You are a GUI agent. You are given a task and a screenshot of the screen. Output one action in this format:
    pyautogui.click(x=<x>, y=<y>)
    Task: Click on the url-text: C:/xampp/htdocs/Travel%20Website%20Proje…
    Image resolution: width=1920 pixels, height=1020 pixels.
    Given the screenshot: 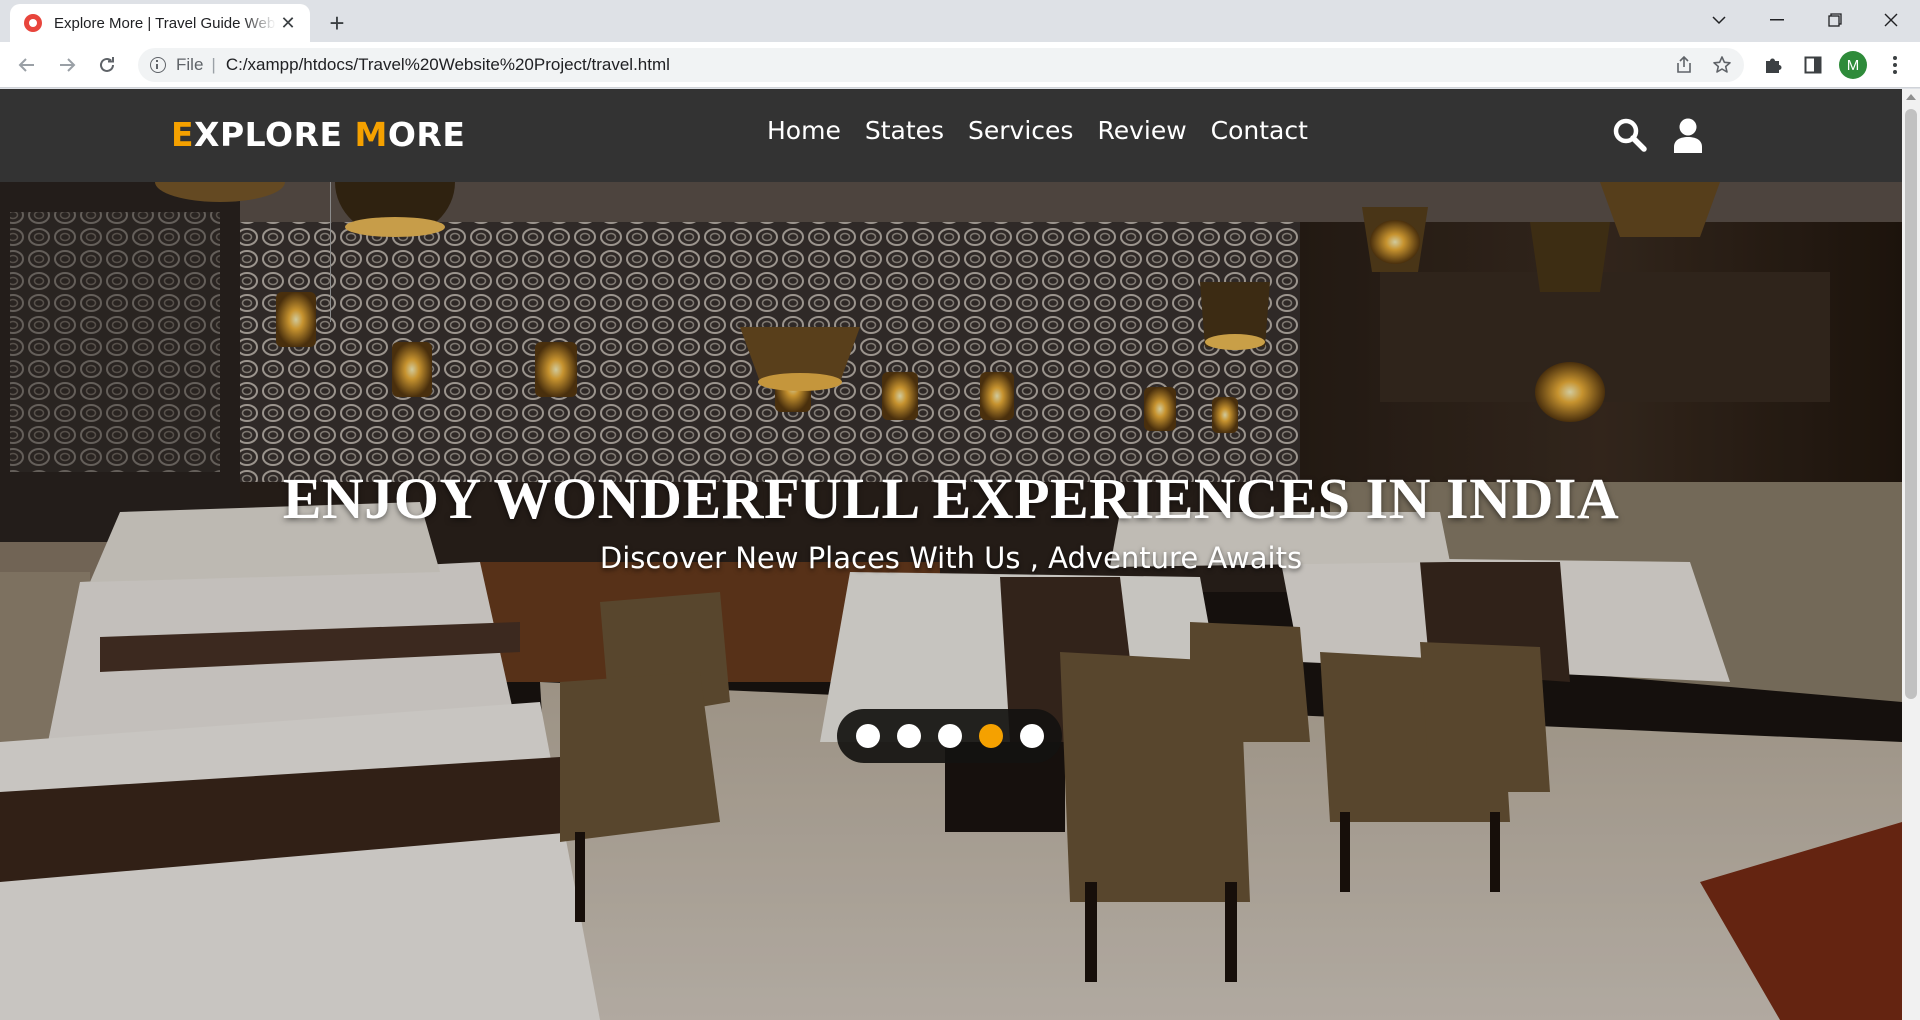 What is the action you would take?
    pyautogui.click(x=448, y=65)
    